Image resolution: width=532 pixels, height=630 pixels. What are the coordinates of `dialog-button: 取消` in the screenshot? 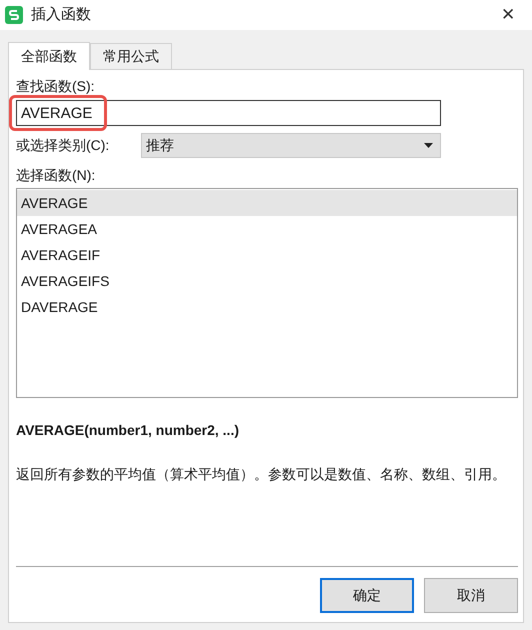 It's located at (471, 595).